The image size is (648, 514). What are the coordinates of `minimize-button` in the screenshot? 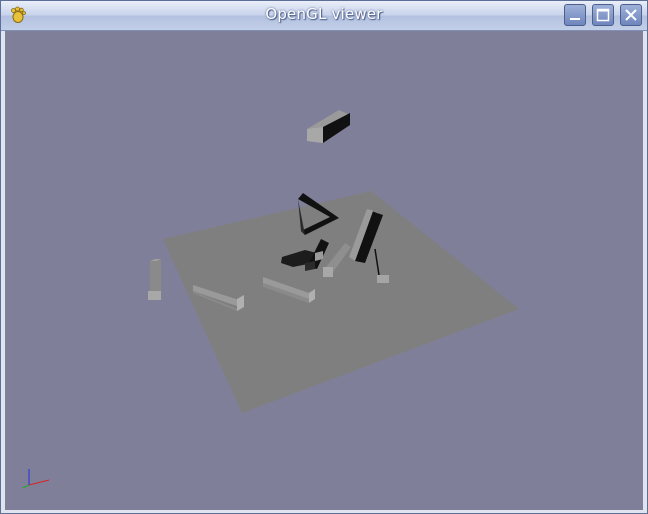 It's located at (575, 15).